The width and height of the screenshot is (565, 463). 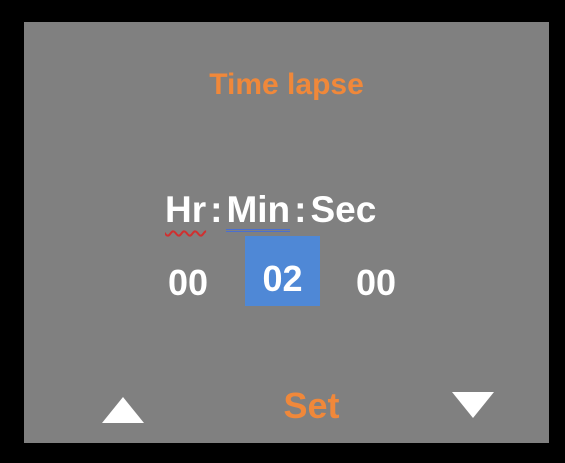 What do you see at coordinates (282, 271) in the screenshot?
I see `minutes-value: 02` at bounding box center [282, 271].